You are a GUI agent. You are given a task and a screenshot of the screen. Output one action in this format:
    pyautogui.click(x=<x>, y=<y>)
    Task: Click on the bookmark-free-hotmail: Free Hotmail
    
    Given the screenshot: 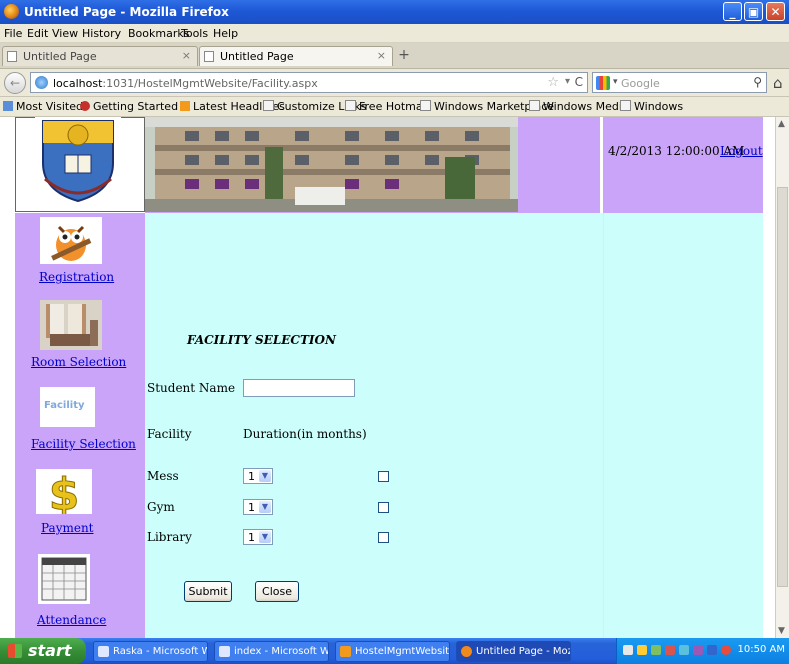 What is the action you would take?
    pyautogui.click(x=387, y=106)
    